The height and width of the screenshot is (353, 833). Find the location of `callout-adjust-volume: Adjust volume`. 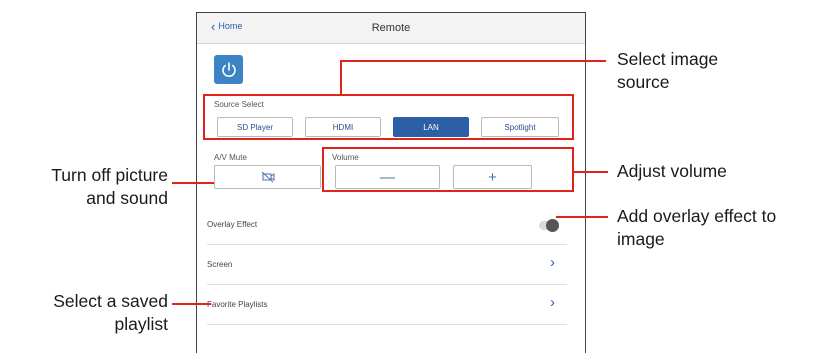

callout-adjust-volume: Adjust volume is located at coordinates (672, 171).